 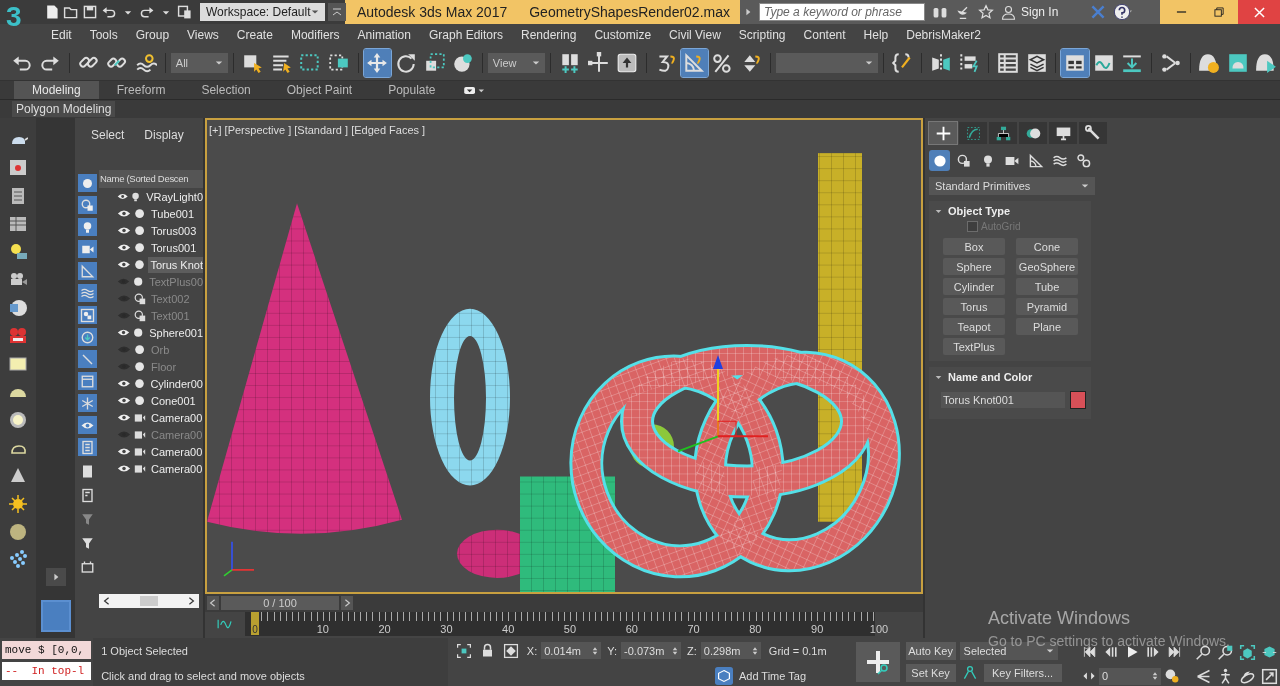 What do you see at coordinates (1047, 306) in the screenshot?
I see `object-type-button: Pyramid` at bounding box center [1047, 306].